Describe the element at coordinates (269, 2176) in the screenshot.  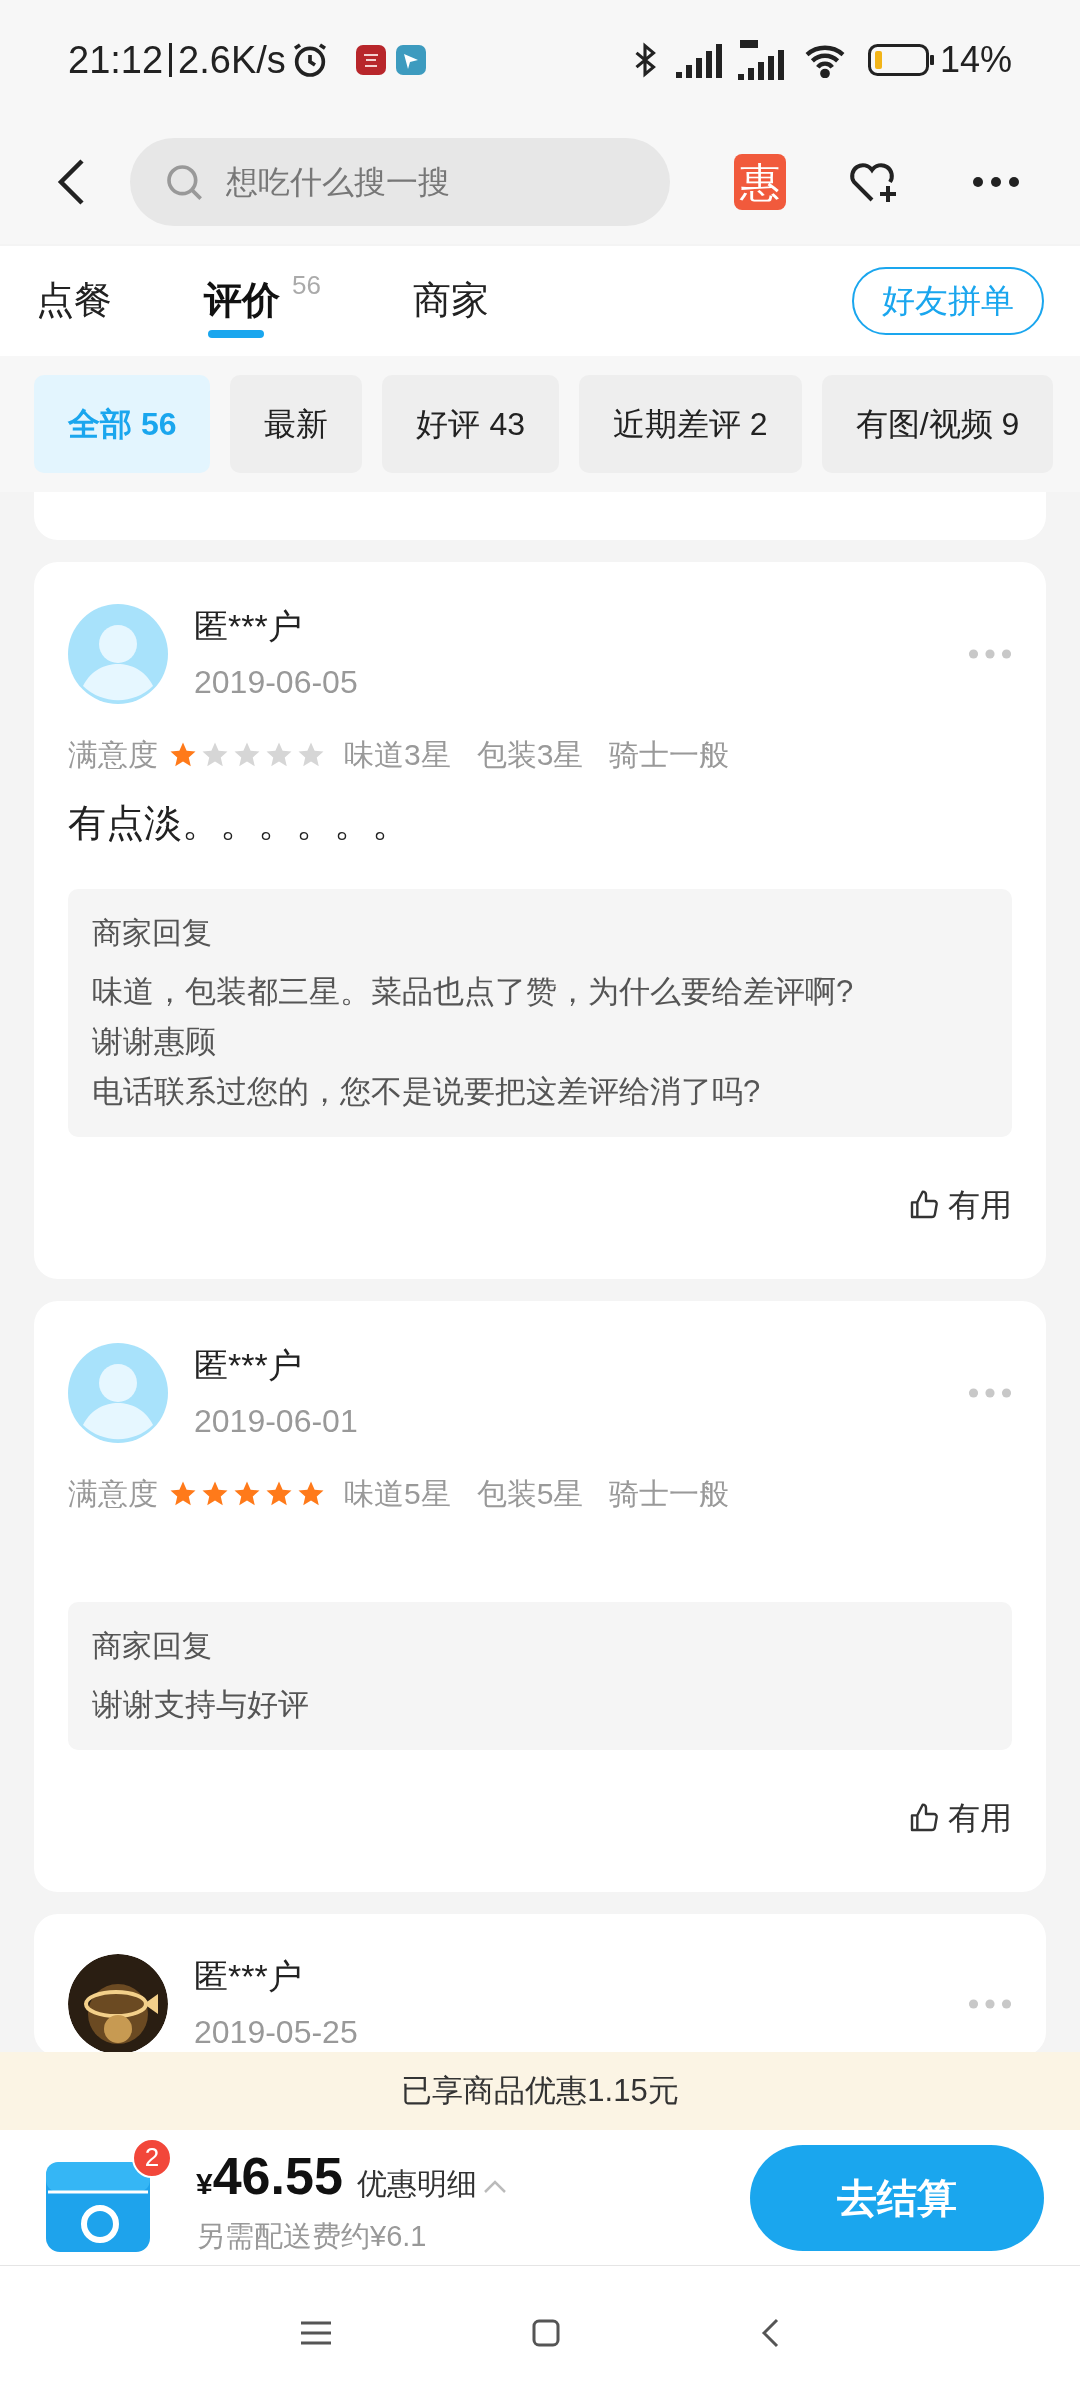
I see `price: ¥46.55` at that location.